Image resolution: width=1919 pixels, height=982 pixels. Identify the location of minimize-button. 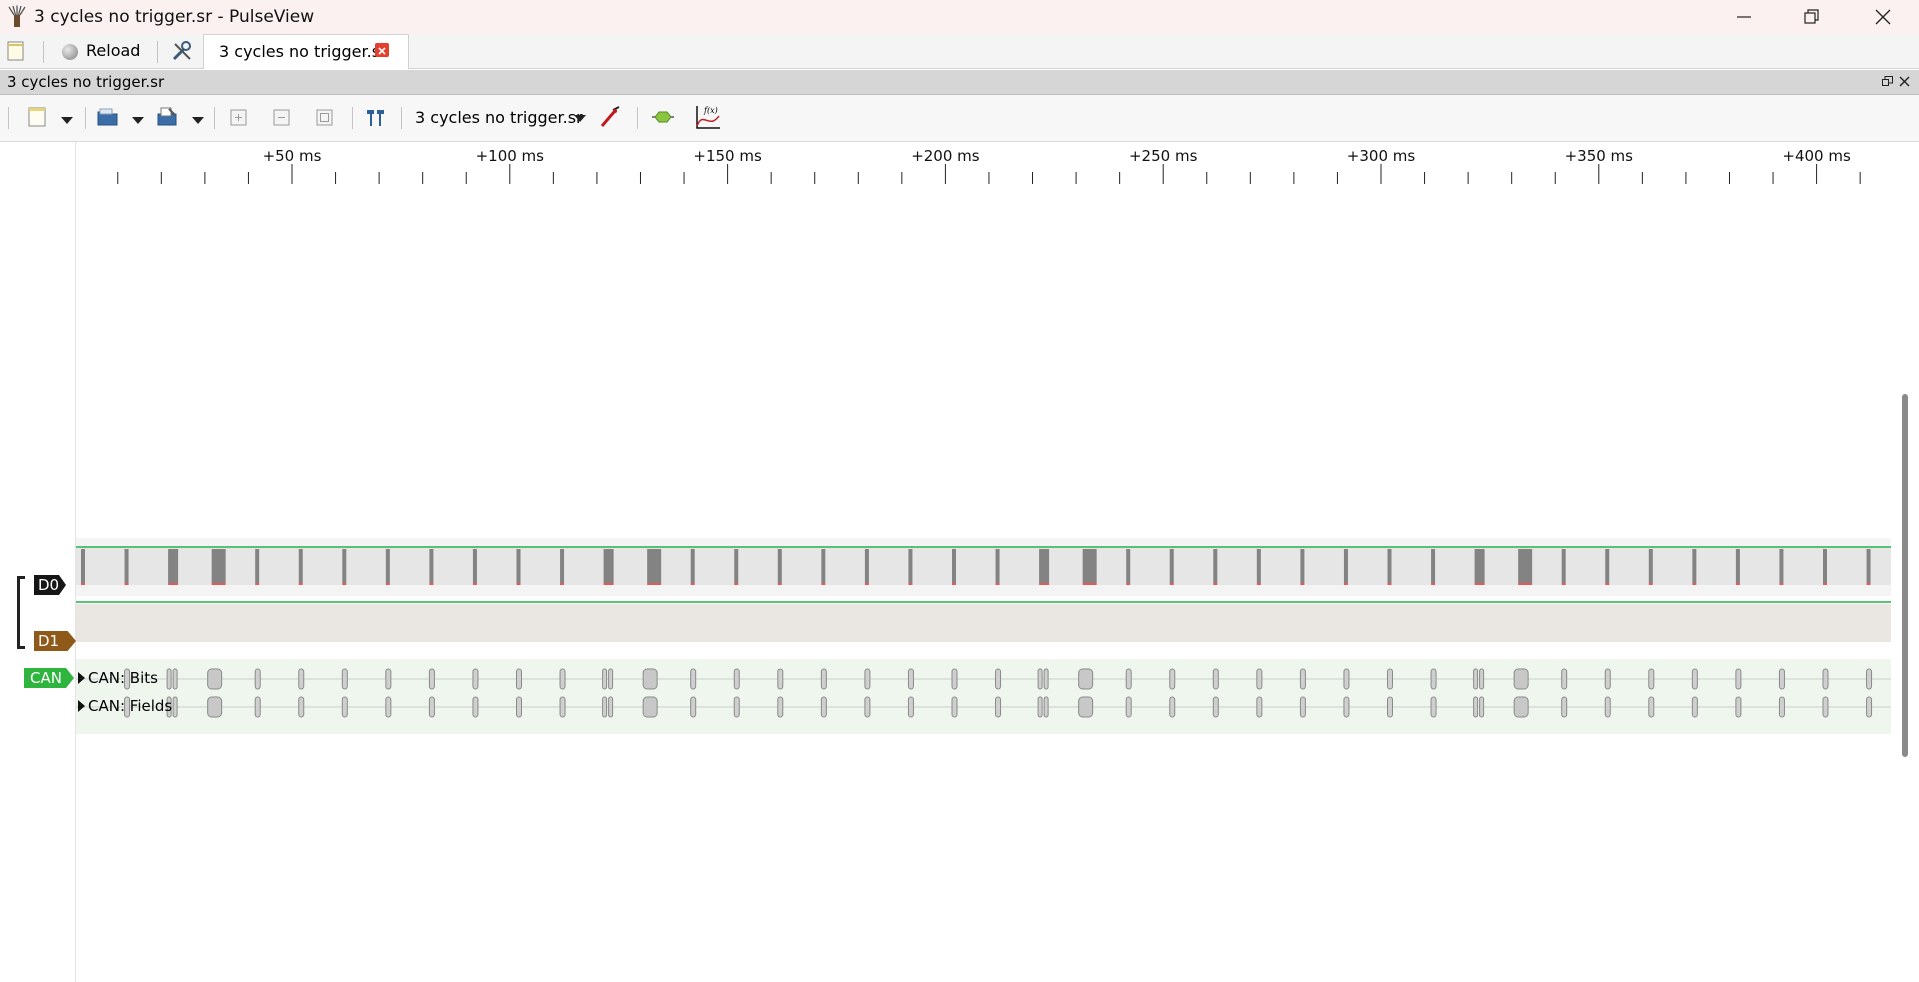
(1744, 17).